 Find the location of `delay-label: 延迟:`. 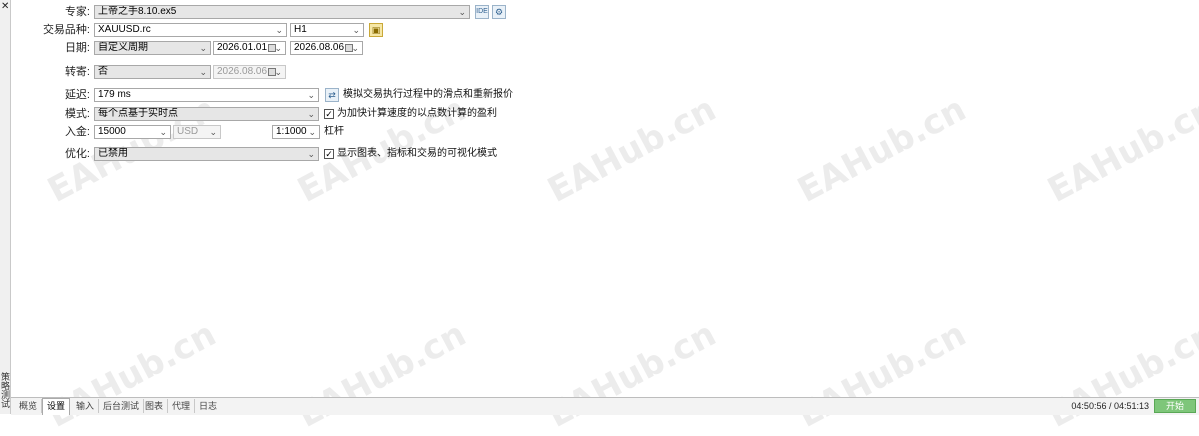

delay-label: 延迟: is located at coordinates (77, 95).